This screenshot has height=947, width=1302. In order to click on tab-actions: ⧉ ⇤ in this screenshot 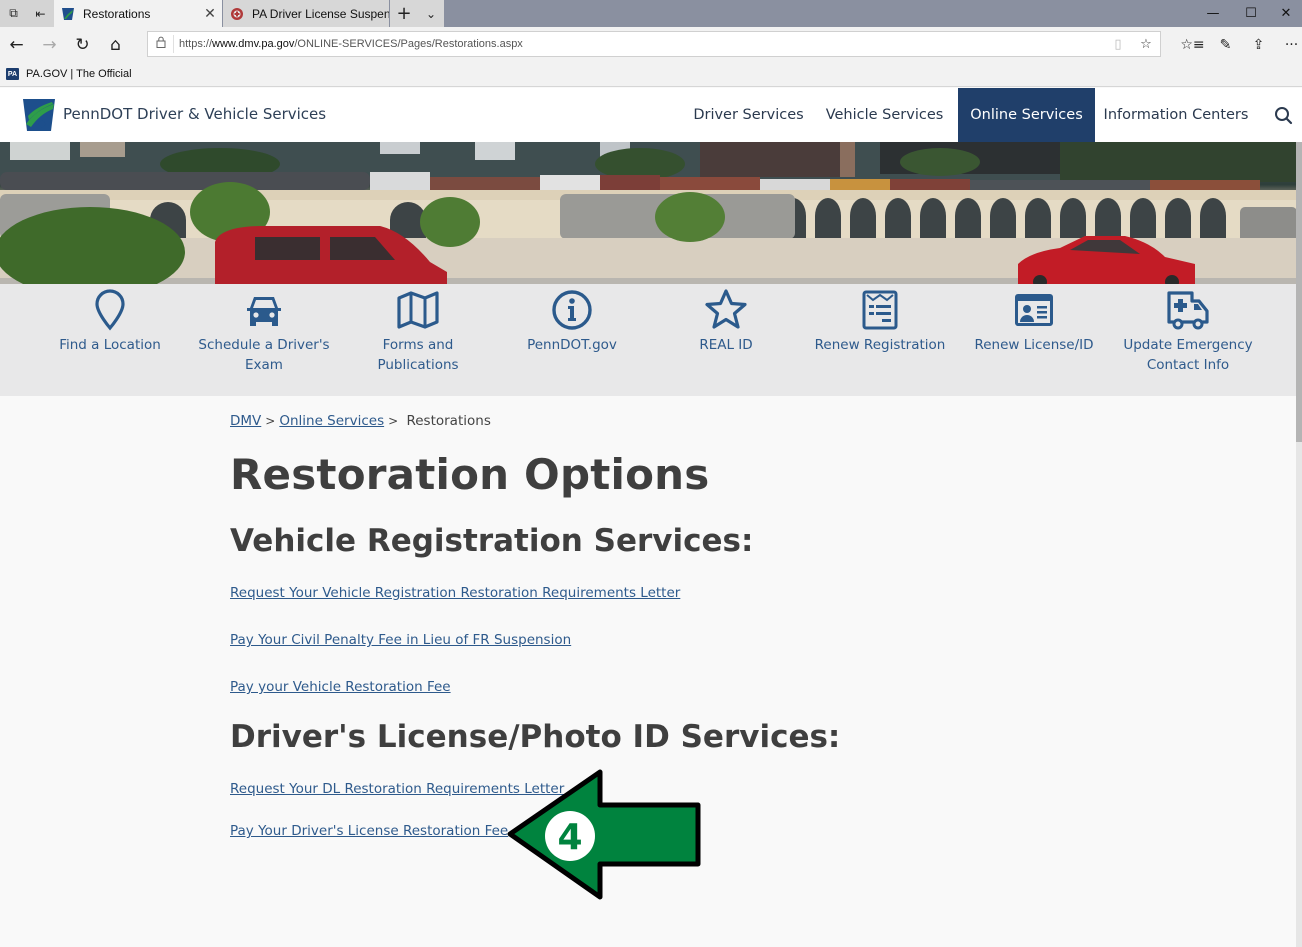, I will do `click(27, 13)`.